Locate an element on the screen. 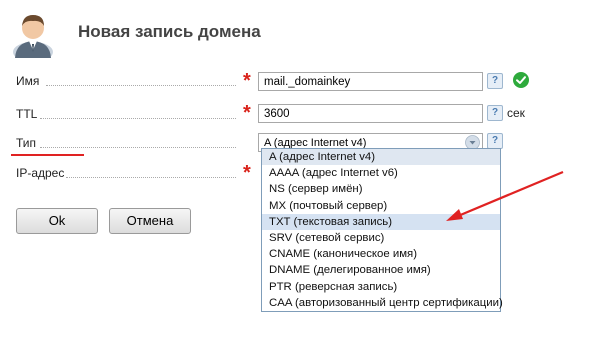 The image size is (610, 342). ttl-unit: сек is located at coordinates (516, 113).